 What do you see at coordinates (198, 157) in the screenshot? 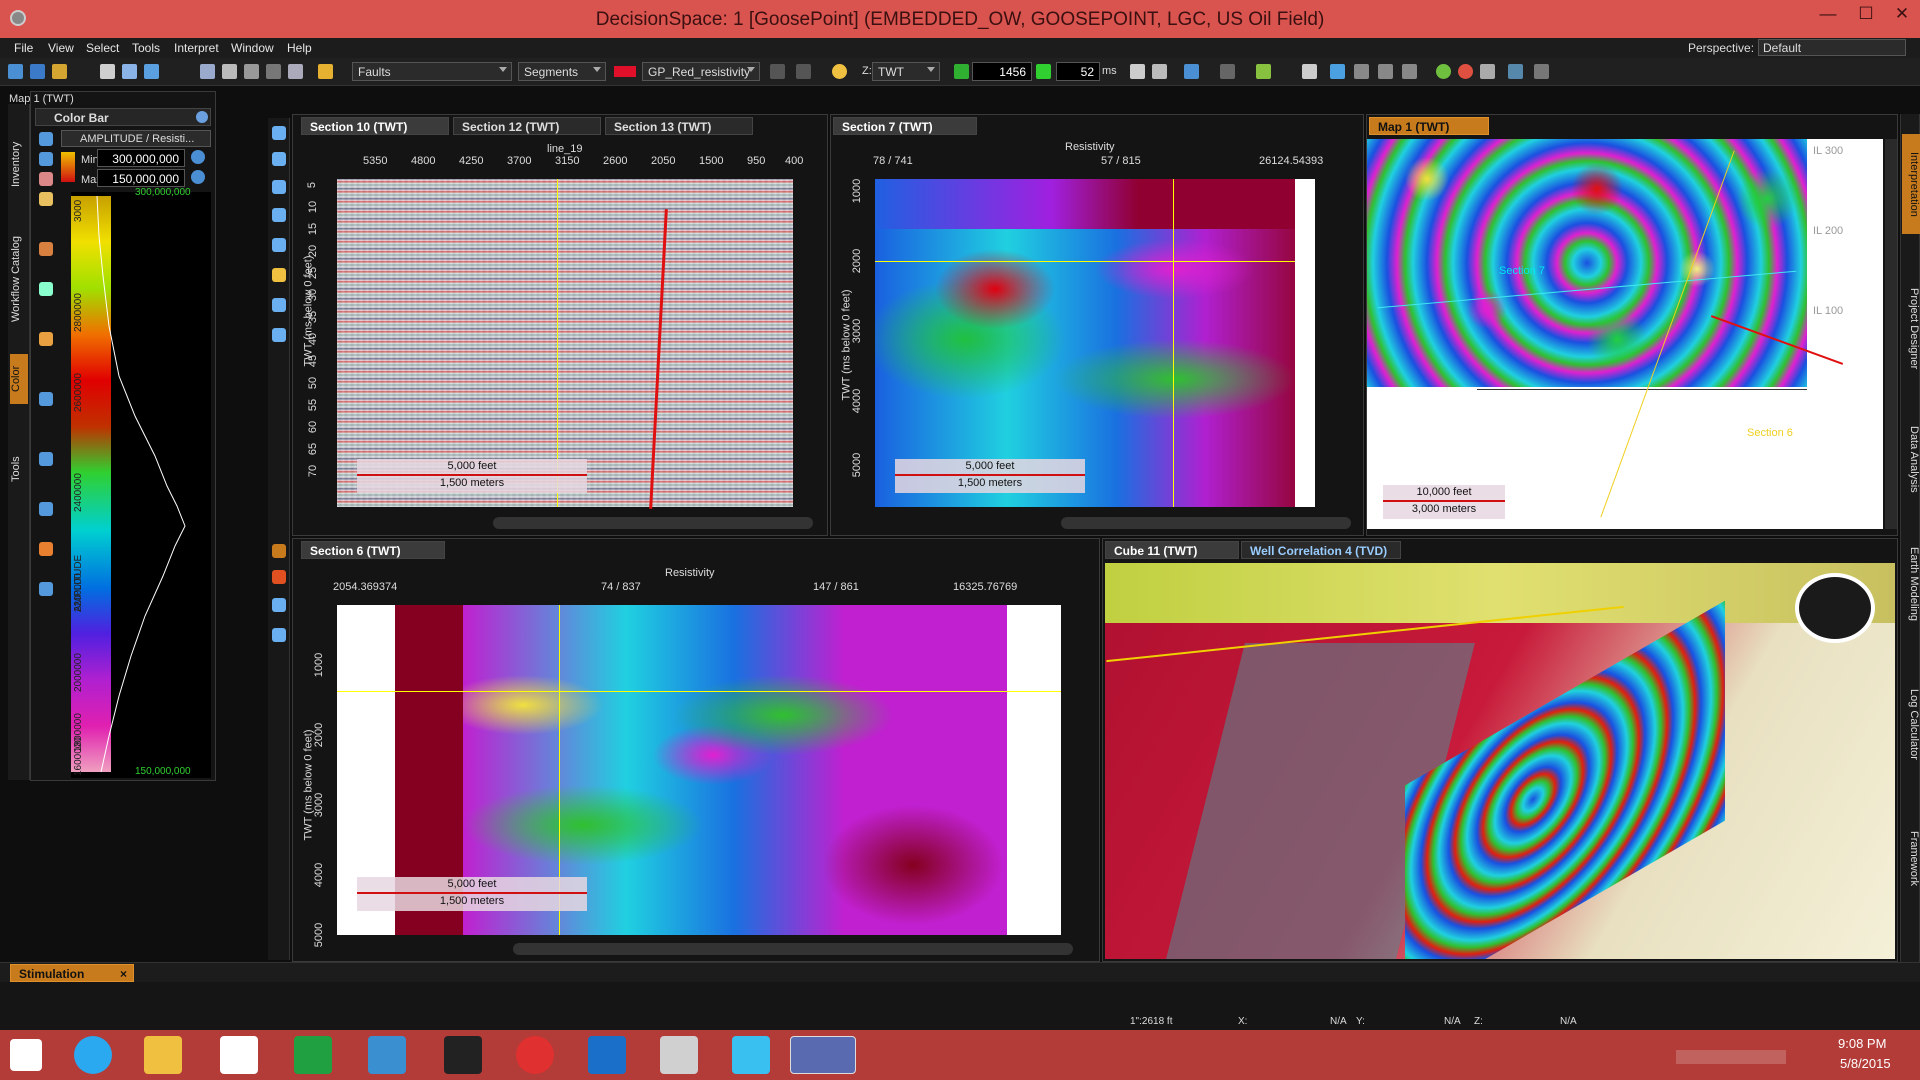
I see `refresh-icon` at bounding box center [198, 157].